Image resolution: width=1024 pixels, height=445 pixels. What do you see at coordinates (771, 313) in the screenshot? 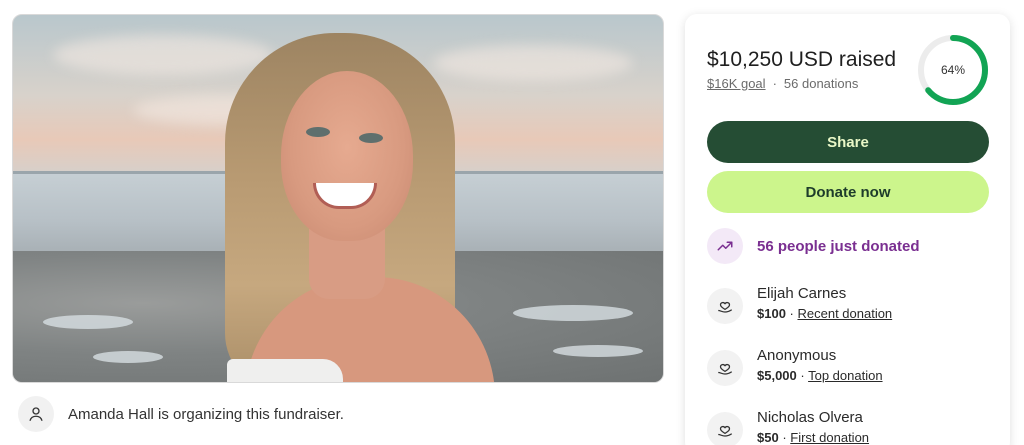
I see `donation-amount: $100` at bounding box center [771, 313].